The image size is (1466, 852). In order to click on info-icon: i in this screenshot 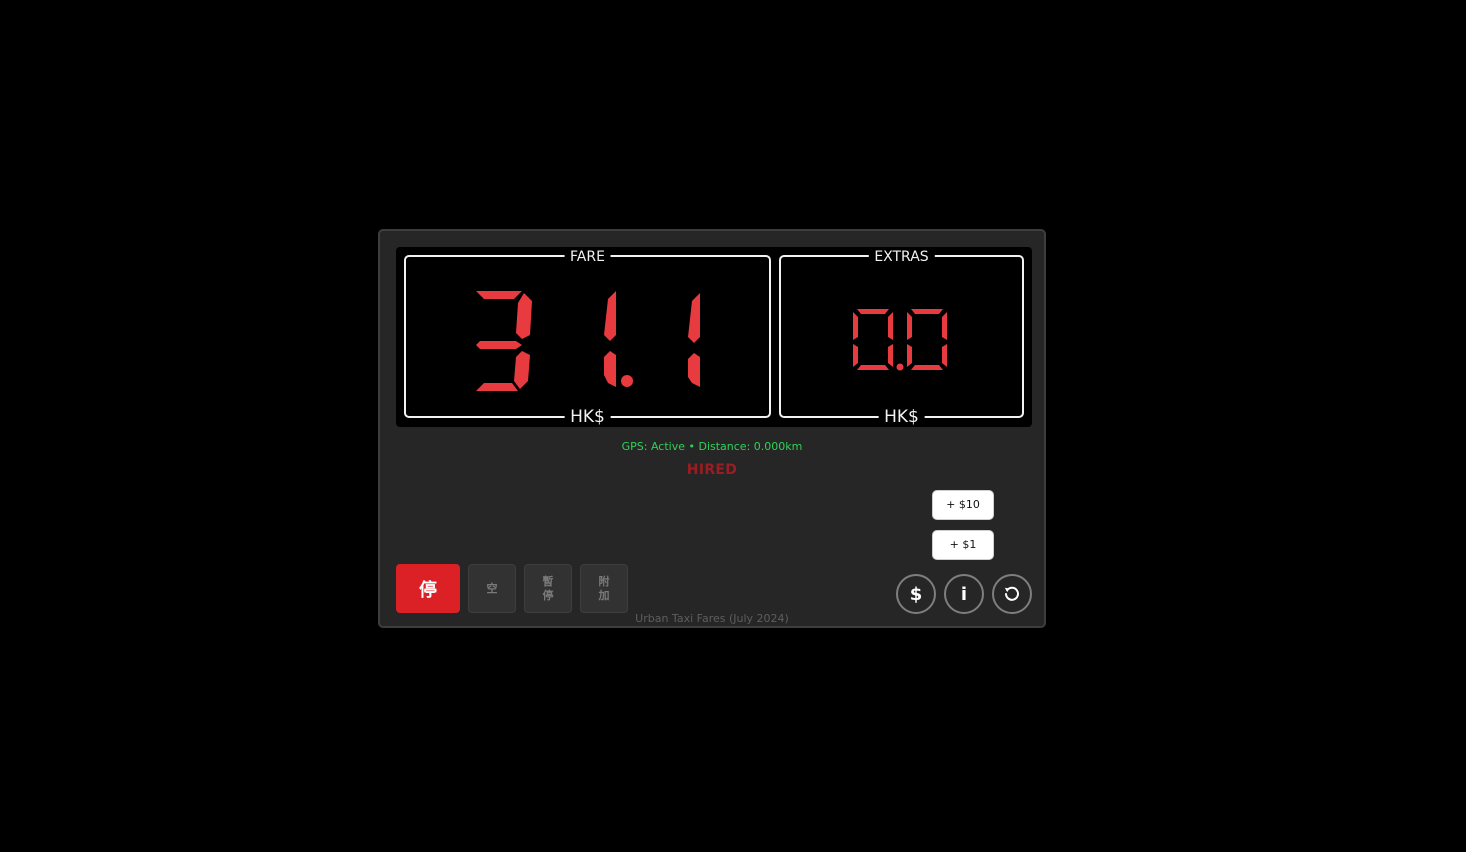, I will do `click(964, 594)`.